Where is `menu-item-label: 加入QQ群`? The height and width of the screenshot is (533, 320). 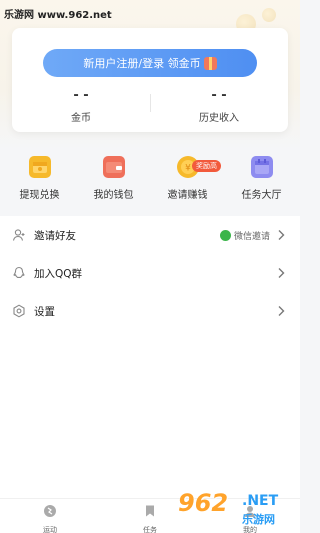
menu-item-label: 加入QQ群 is located at coordinates (58, 273).